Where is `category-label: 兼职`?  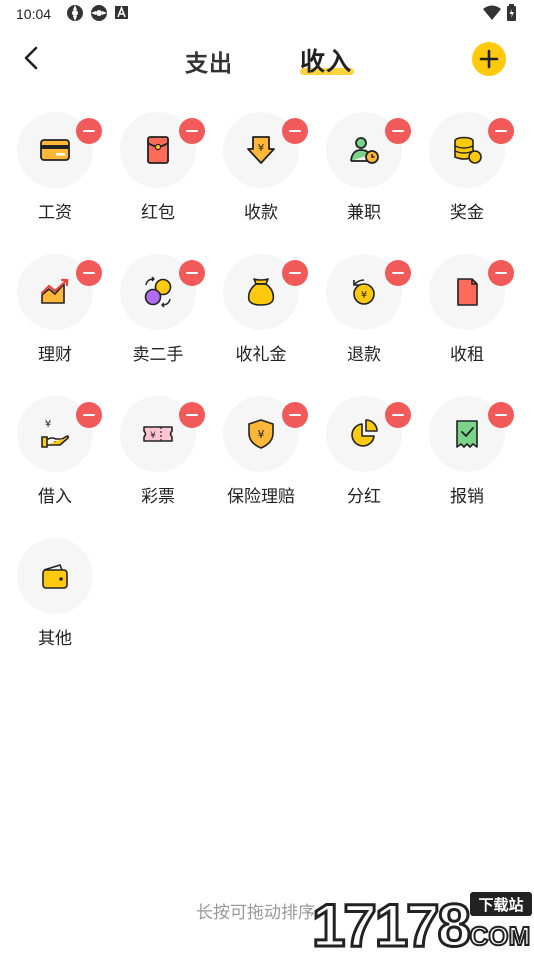 category-label: 兼职 is located at coordinates (364, 212).